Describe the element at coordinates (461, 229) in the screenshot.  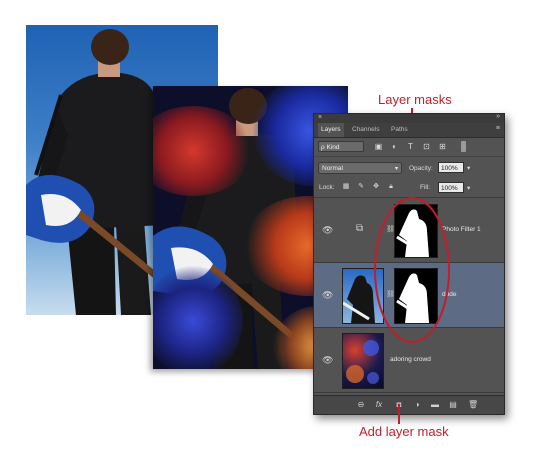
I see `layer-name: Photo Filter 1` at that location.